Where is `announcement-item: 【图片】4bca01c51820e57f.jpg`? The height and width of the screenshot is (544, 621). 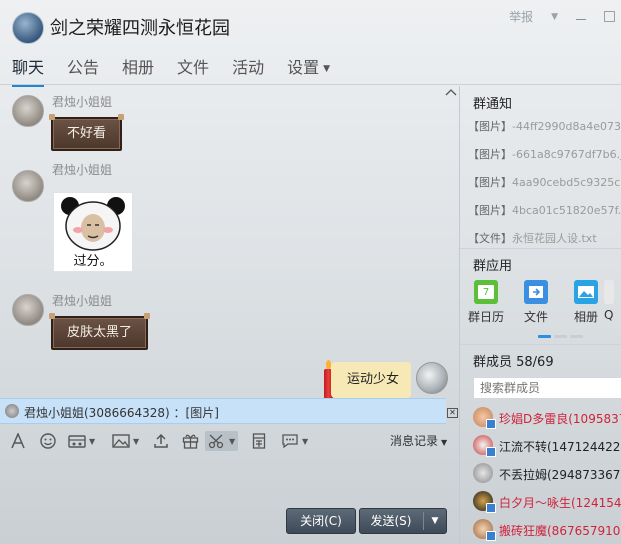 announcement-item: 【图片】4bca01c51820e57f.jpg is located at coordinates (544, 210).